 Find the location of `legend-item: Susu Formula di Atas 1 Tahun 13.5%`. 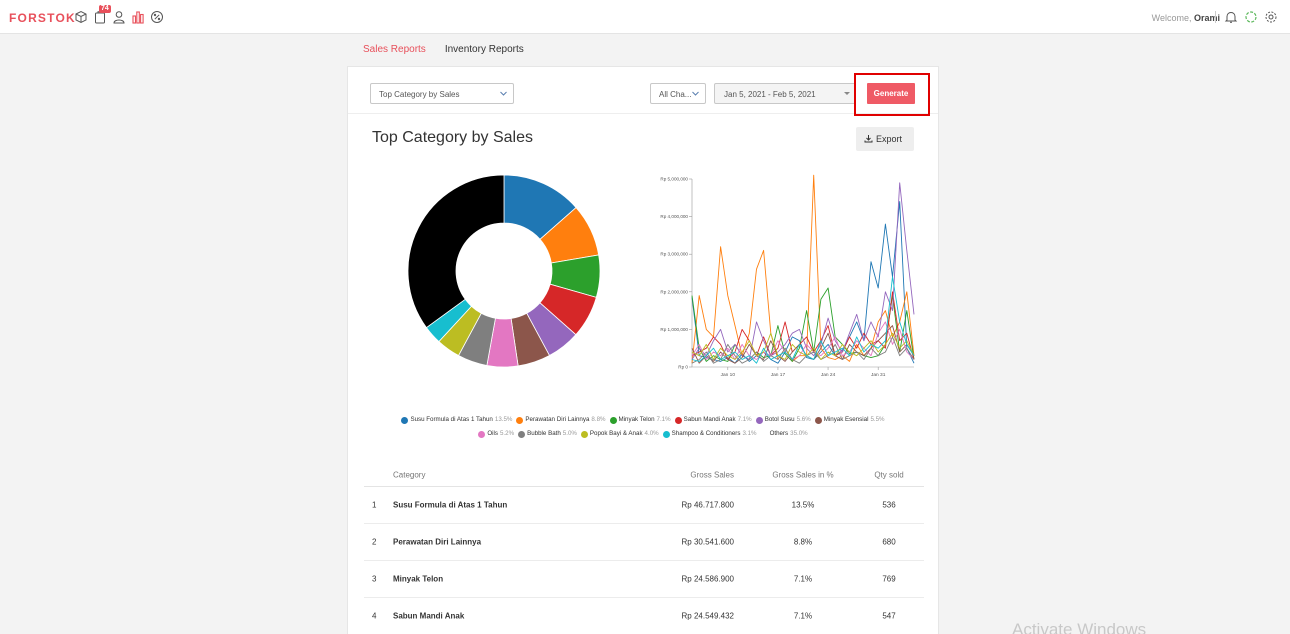

legend-item: Susu Formula di Atas 1 Tahun 13.5% is located at coordinates (456, 420).